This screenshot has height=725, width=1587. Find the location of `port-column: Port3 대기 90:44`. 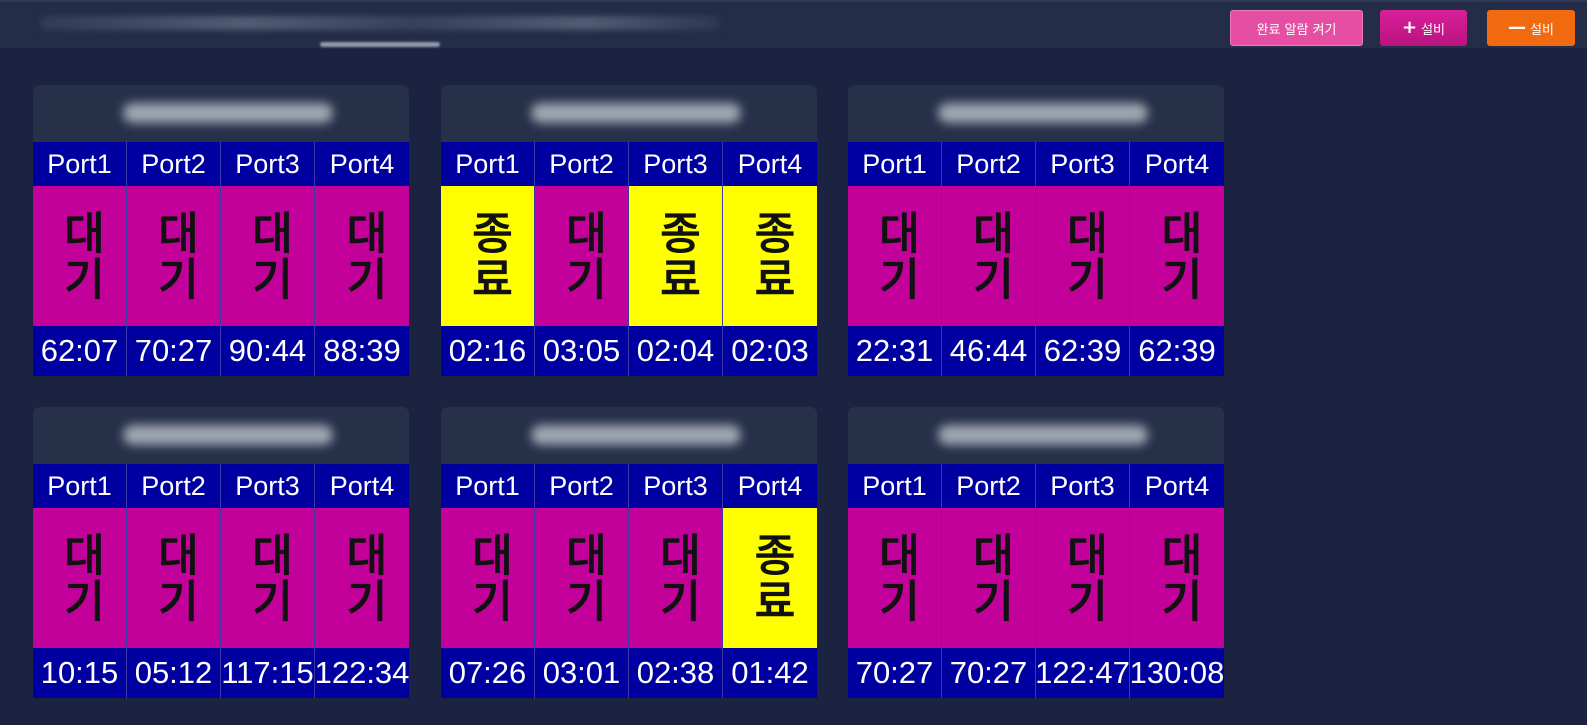

port-column: Port3 대기 90:44 is located at coordinates (268, 259).